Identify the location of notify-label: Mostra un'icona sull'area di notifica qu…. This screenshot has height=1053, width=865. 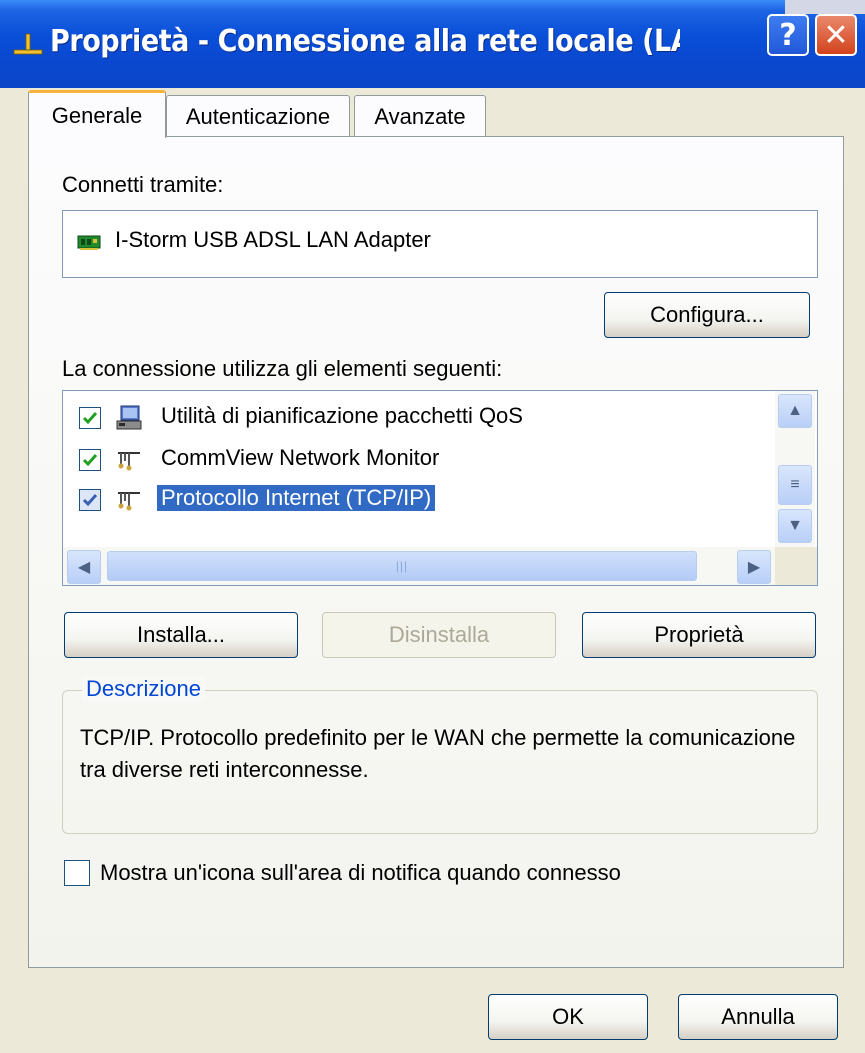
(360, 873).